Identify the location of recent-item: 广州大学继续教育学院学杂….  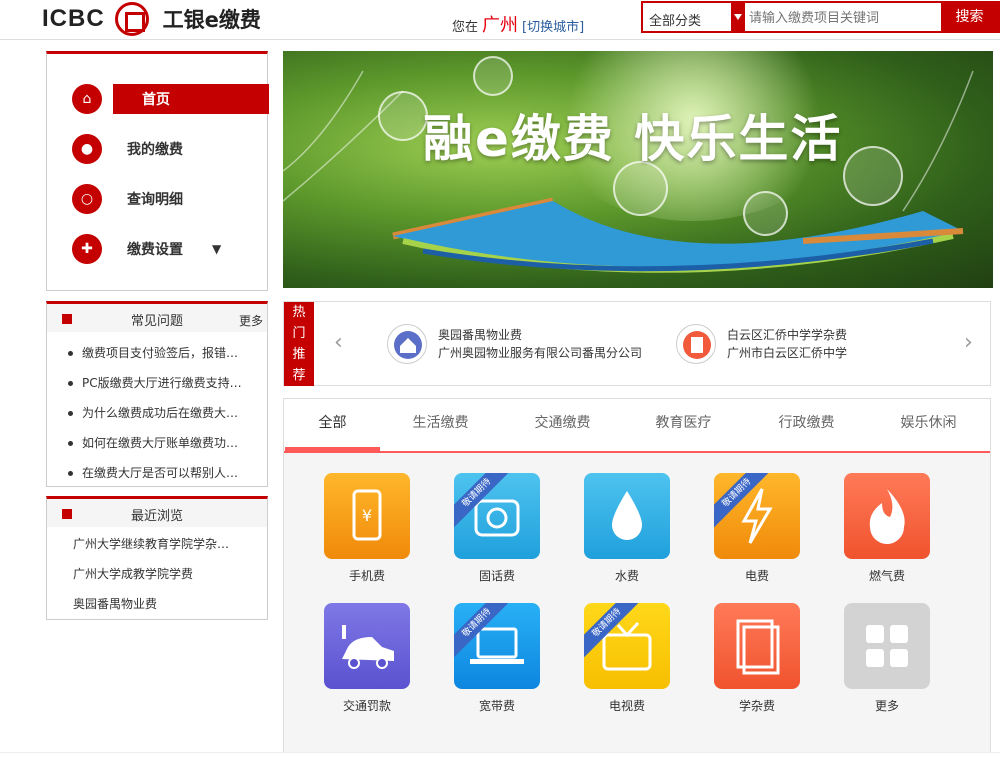
(157, 544).